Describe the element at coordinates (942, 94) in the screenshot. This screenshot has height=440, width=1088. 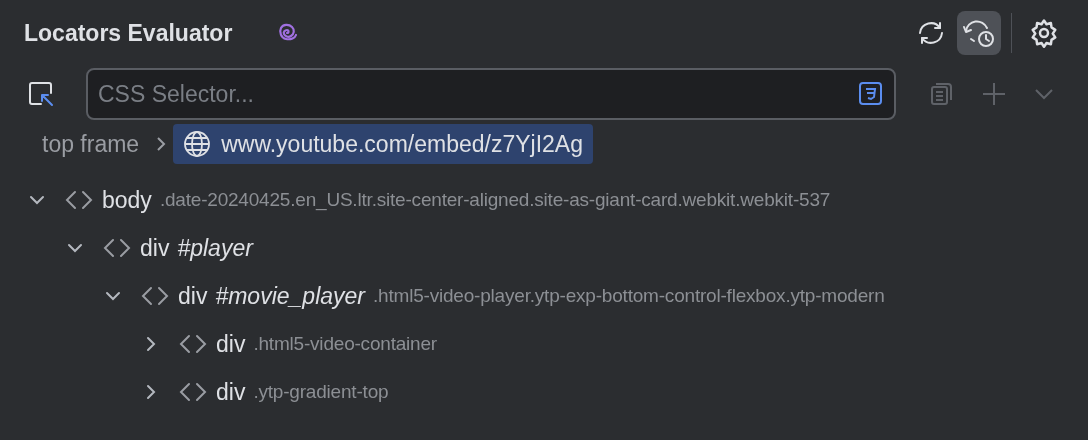
I see `copy-icon` at that location.